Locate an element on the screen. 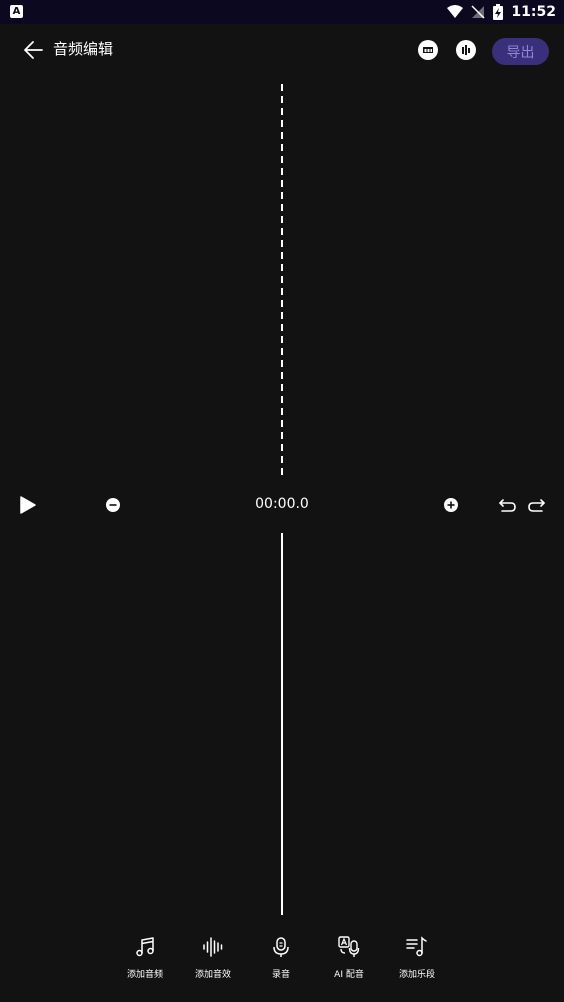  playback-controls: 00:00.0 is located at coordinates (282, 505).